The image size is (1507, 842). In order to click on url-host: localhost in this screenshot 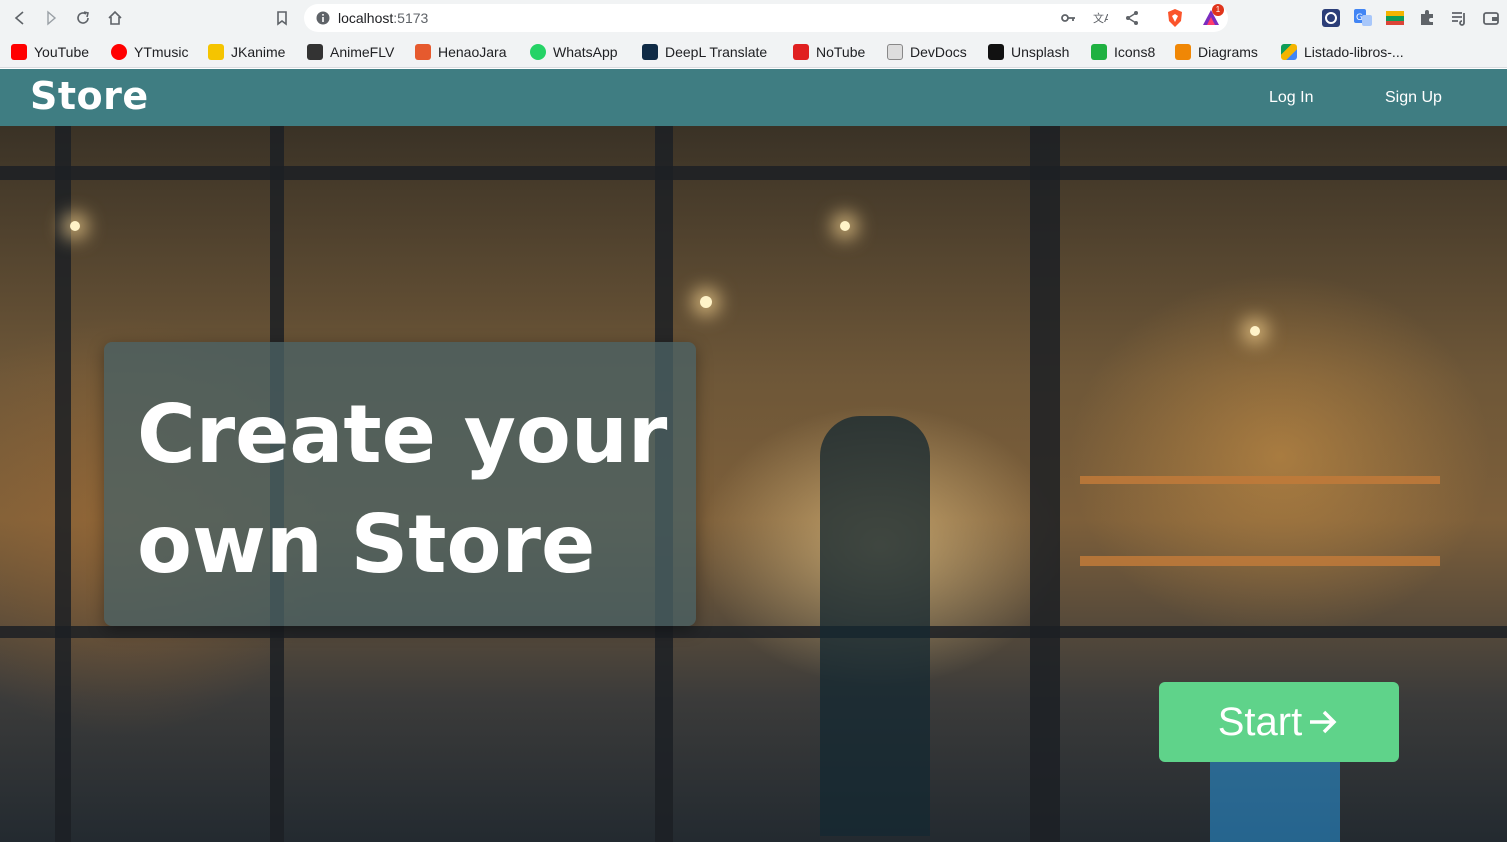, I will do `click(366, 18)`.